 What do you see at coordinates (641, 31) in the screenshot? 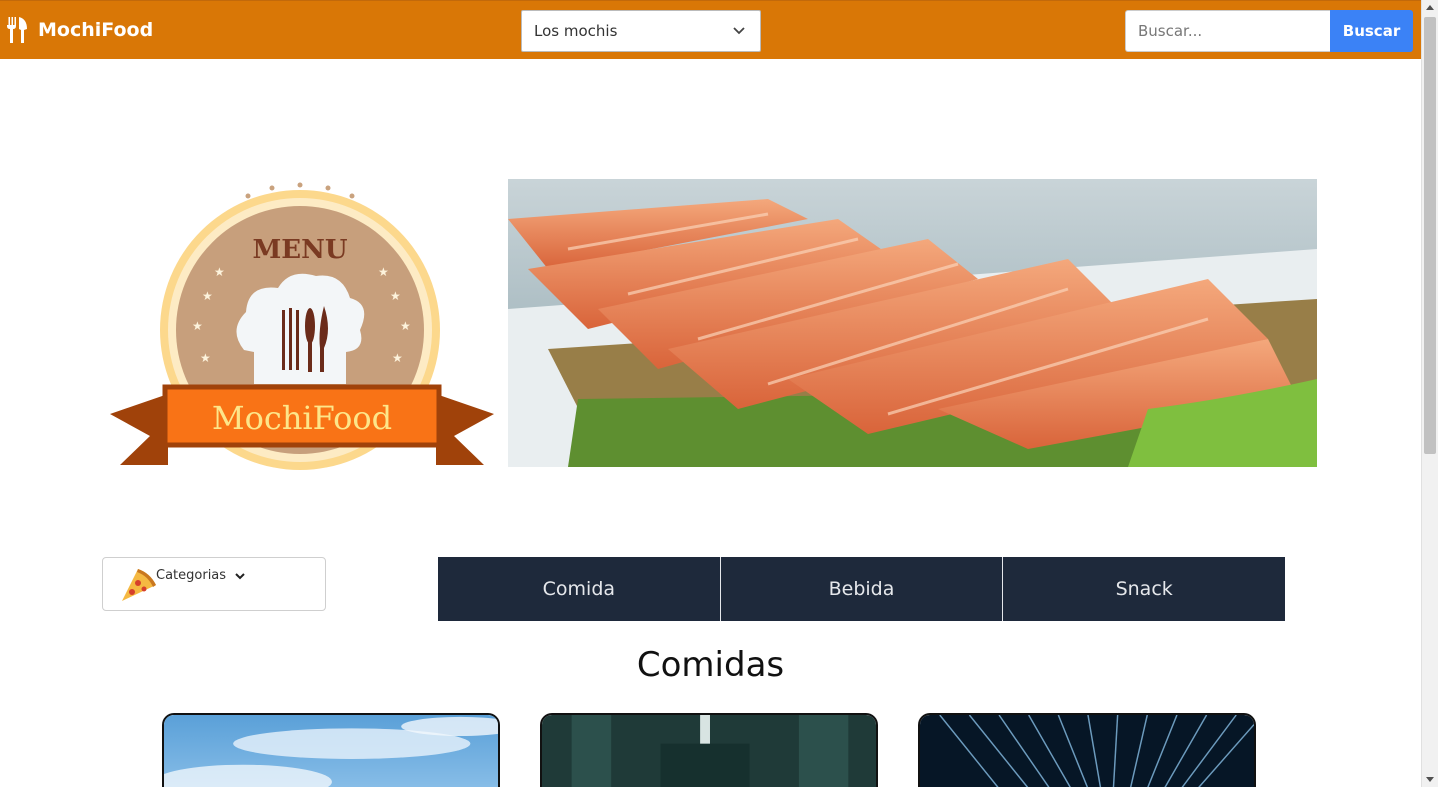
I see `location-select: Los mochis` at bounding box center [641, 31].